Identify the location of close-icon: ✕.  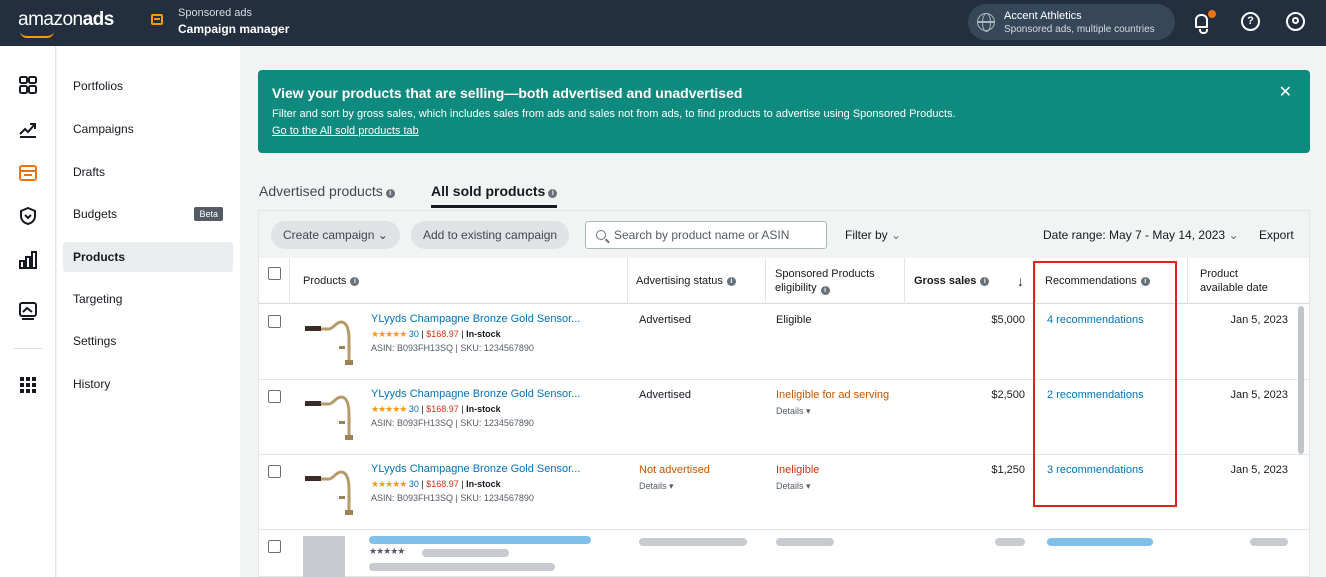
(1285, 92).